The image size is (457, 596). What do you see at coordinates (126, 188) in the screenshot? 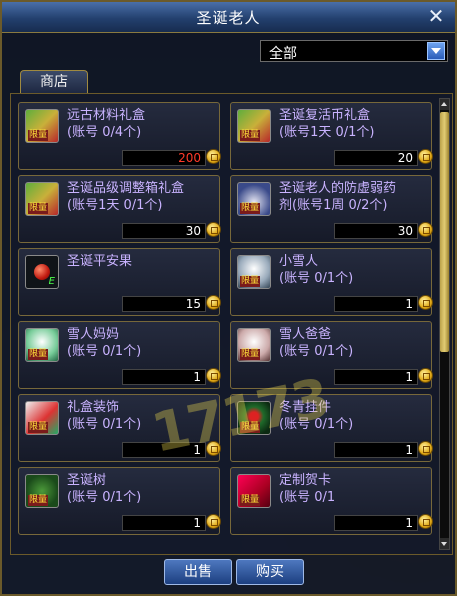
I see `item-name: 圣诞品级调整箱礼盒` at bounding box center [126, 188].